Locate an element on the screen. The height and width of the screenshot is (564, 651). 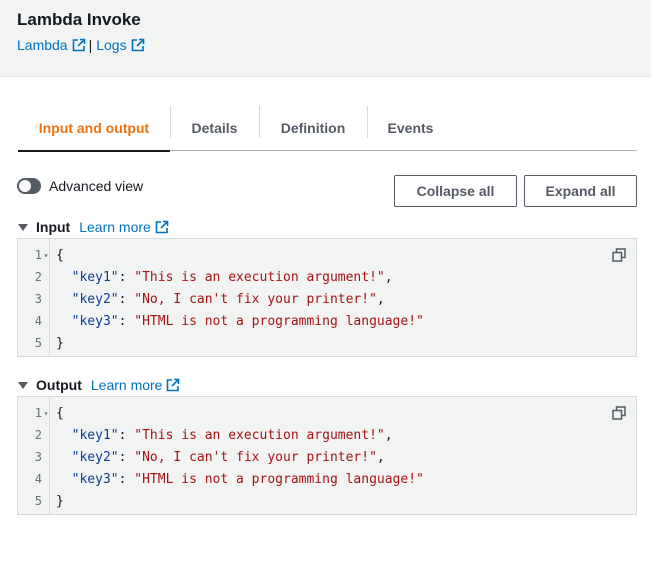
input-section-header: Input Learn more is located at coordinates (93, 227).